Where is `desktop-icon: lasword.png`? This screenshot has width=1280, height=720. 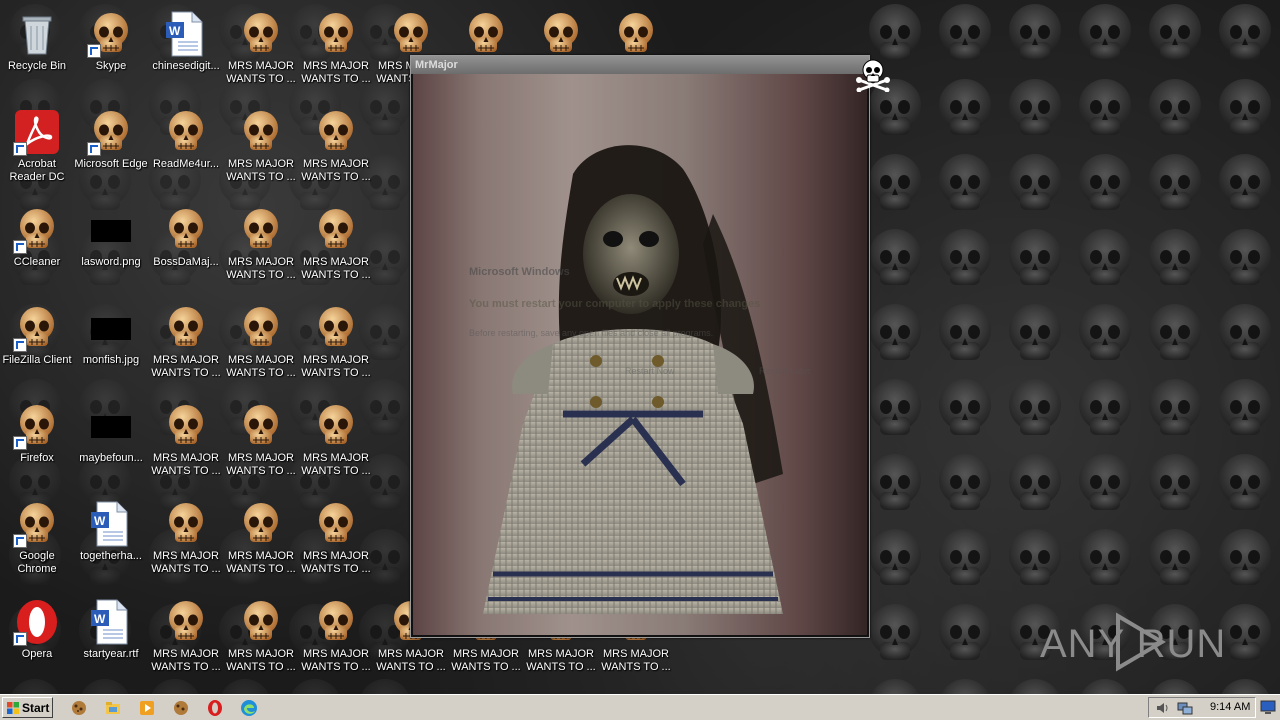 desktop-icon: lasword.png is located at coordinates (111, 245).